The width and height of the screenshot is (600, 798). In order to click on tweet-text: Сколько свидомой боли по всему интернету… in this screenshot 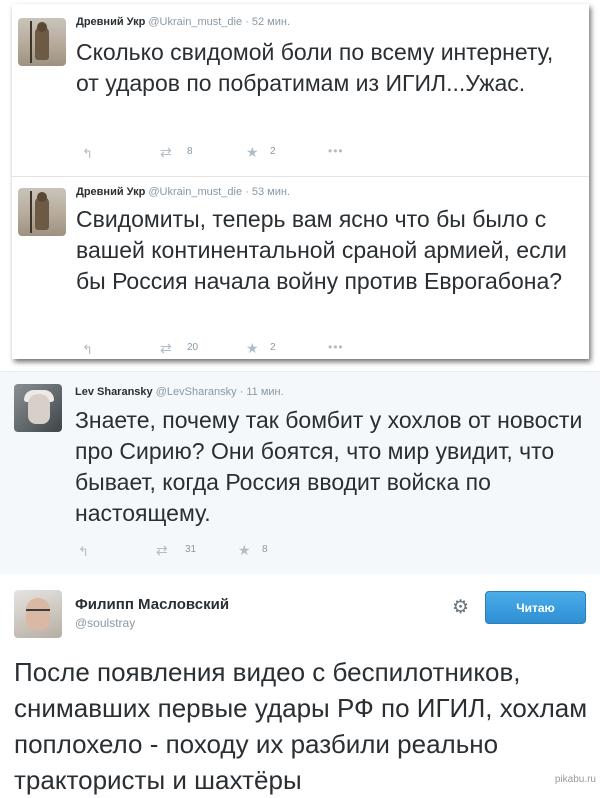, I will do `click(315, 67)`.